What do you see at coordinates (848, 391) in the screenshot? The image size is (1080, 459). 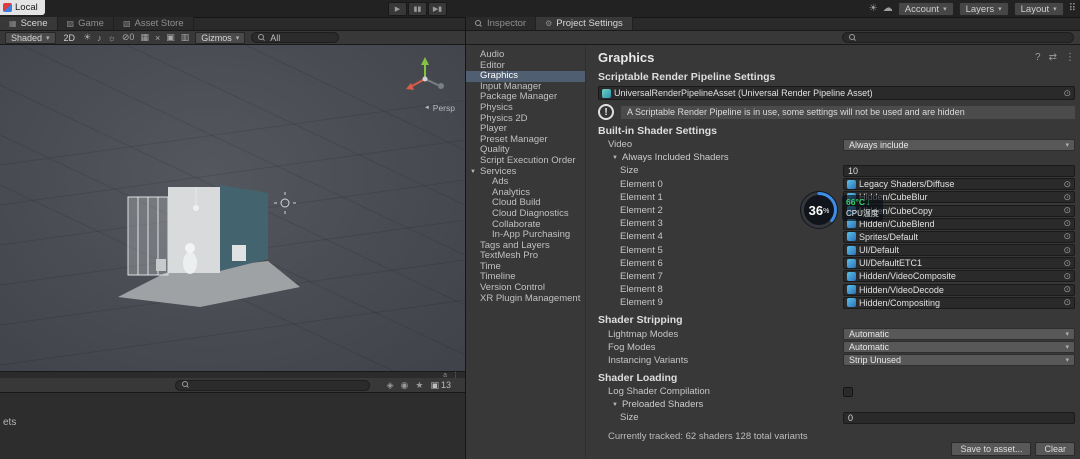 I see `log-shader-compilation-checkbox` at bounding box center [848, 391].